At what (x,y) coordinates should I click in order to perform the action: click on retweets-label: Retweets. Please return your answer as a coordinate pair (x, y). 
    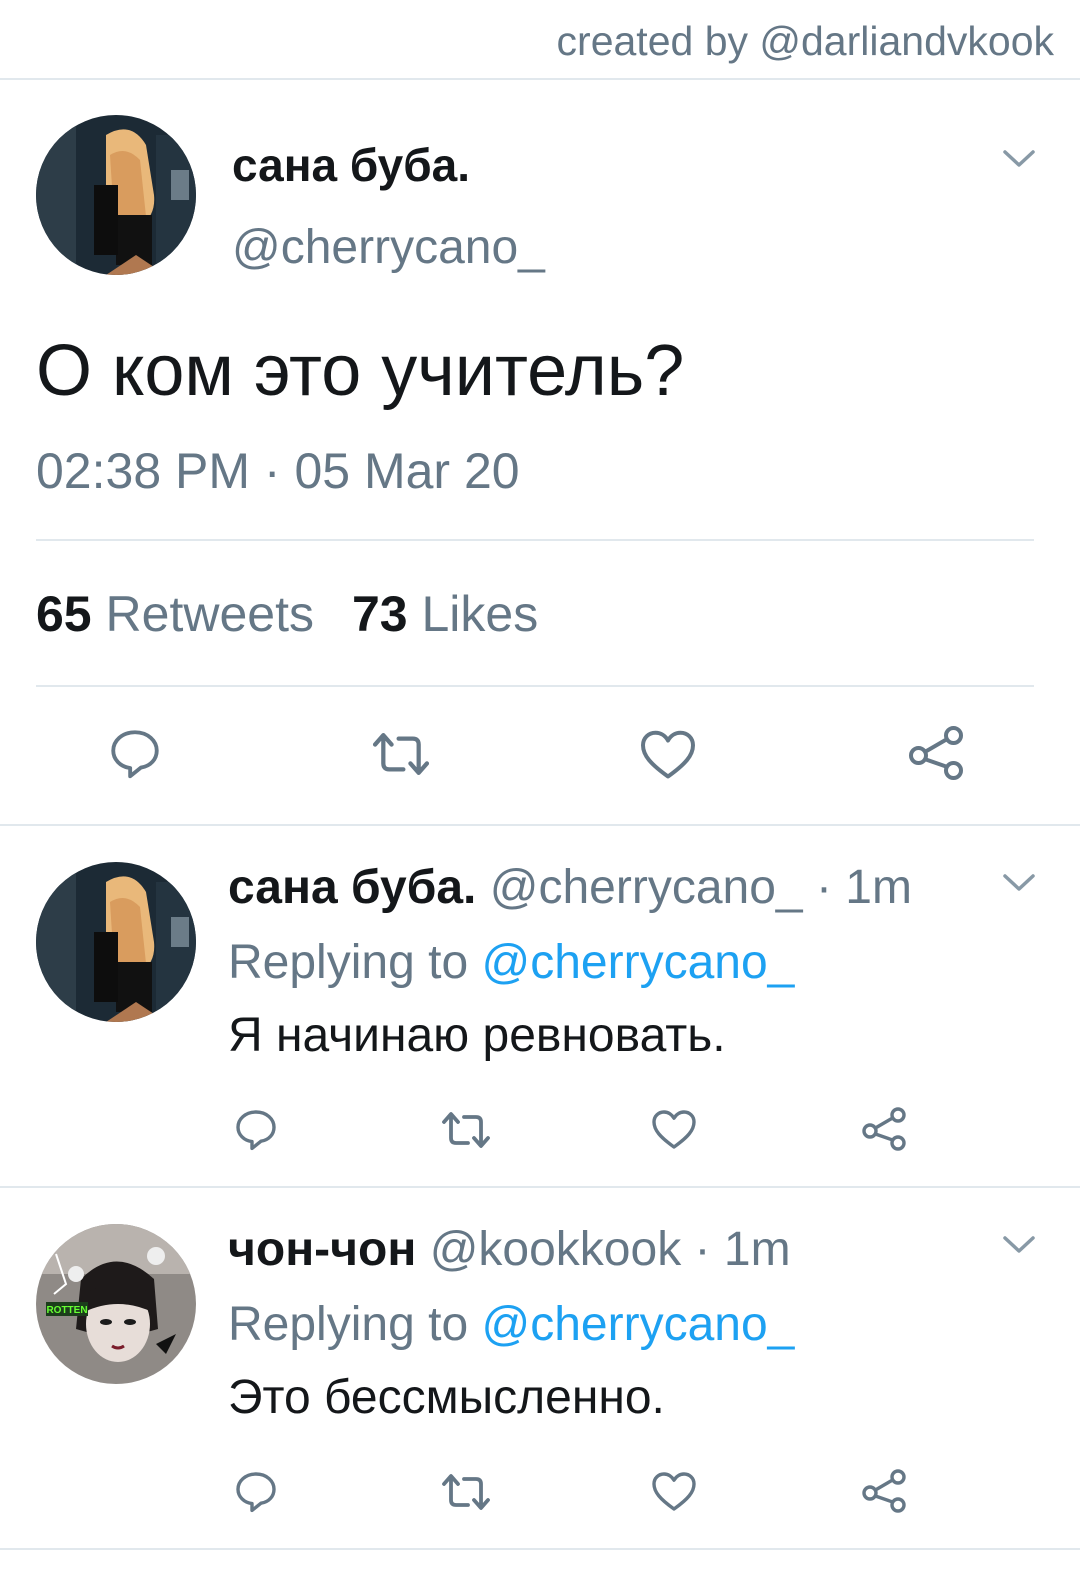
    Looking at the image, I should click on (210, 614).